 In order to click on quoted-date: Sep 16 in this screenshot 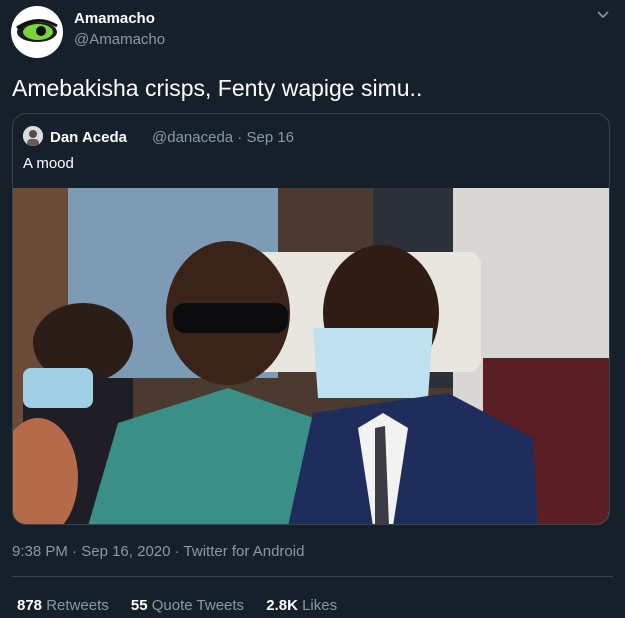, I will do `click(270, 137)`.